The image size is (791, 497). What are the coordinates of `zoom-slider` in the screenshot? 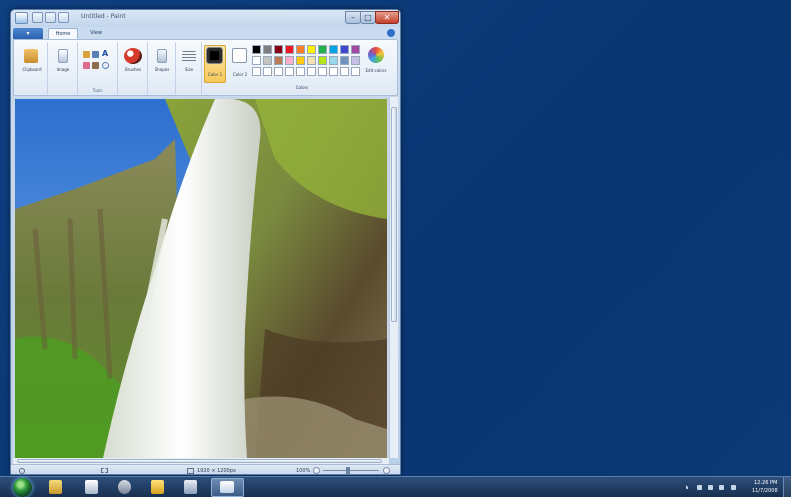 It's located at (351, 470).